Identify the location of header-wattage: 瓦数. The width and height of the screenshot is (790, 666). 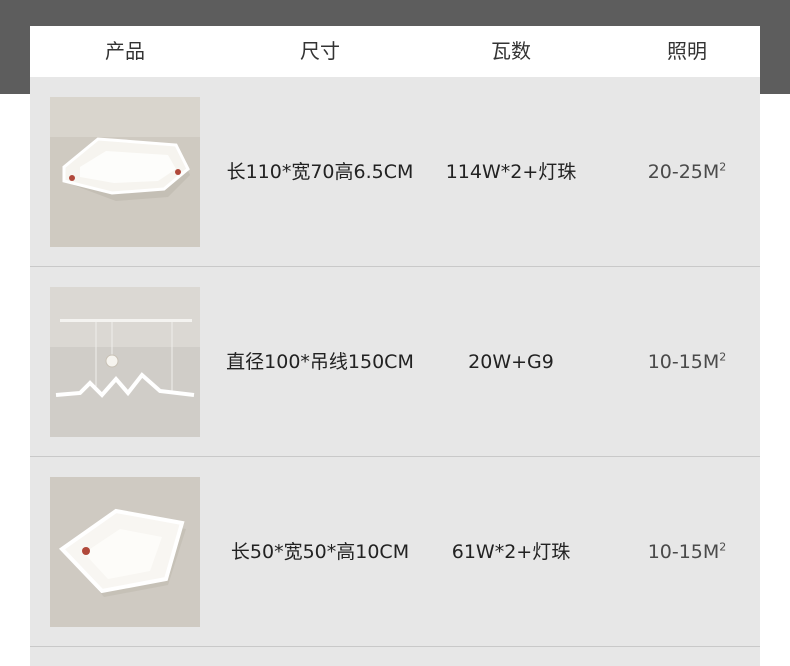
(511, 51).